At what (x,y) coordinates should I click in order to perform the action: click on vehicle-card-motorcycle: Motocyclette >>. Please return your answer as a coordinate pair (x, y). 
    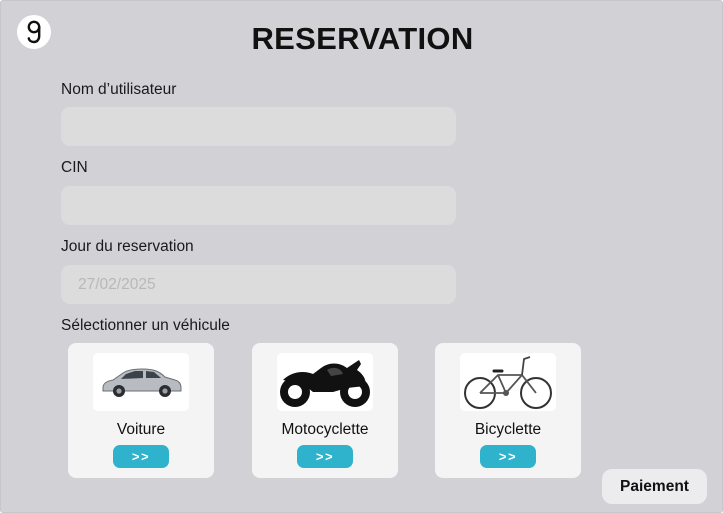
    Looking at the image, I should click on (325, 410).